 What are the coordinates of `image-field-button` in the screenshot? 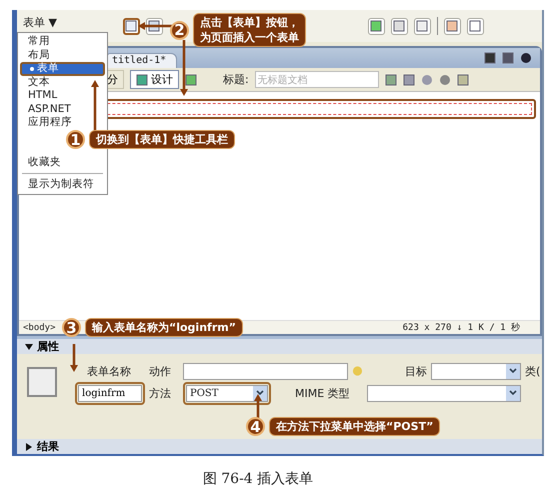 It's located at (399, 26).